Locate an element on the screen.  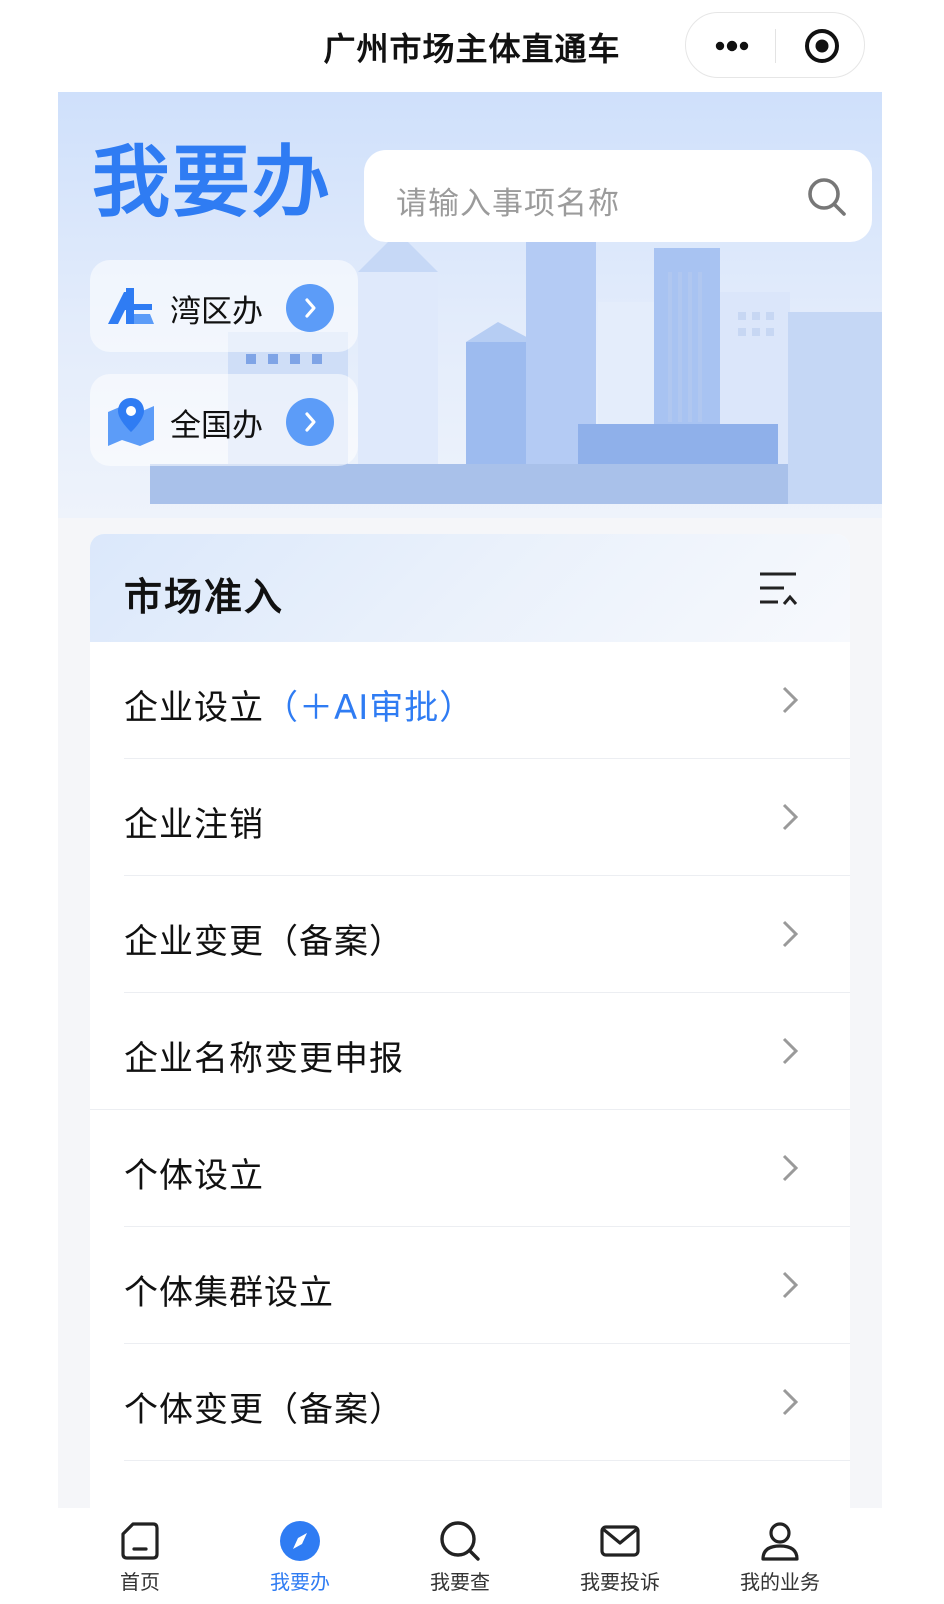
list-item: 企业设立（＋AI审批） is located at coordinates (470, 700).